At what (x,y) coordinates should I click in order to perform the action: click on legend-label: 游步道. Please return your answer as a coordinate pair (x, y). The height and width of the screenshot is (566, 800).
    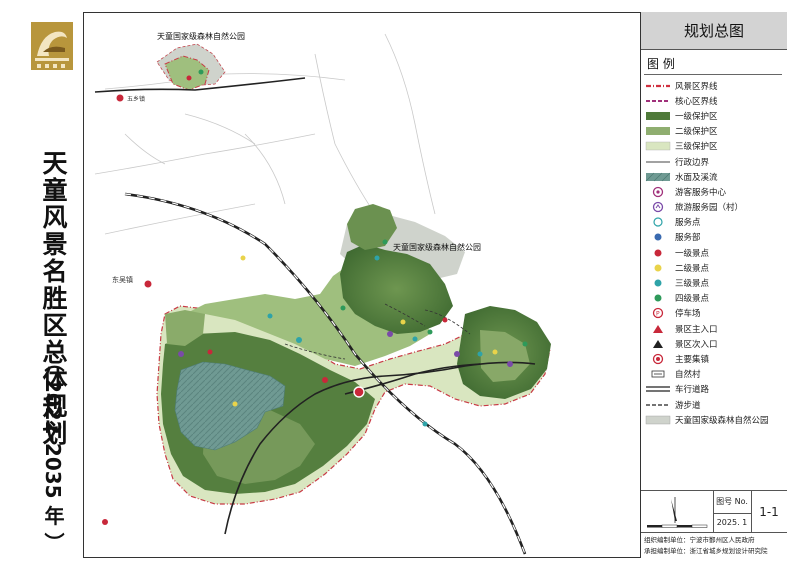
    Looking at the image, I should click on (688, 405).